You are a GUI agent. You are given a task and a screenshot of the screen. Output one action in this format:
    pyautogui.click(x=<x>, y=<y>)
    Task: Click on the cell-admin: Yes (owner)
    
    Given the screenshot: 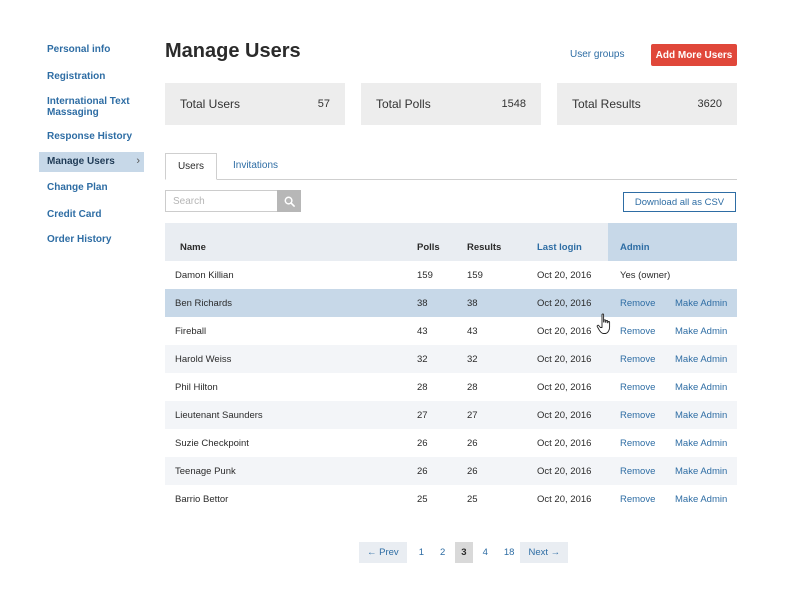 What is the action you would take?
    pyautogui.click(x=672, y=275)
    